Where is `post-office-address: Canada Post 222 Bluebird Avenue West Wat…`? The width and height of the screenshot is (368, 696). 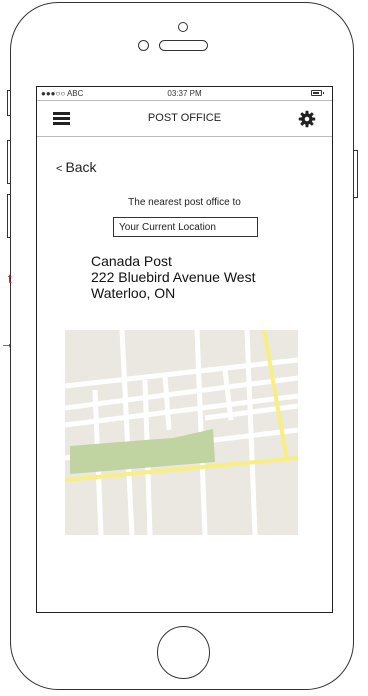 post-office-address: Canada Post 222 Bluebird Avenue West Wat… is located at coordinates (173, 277).